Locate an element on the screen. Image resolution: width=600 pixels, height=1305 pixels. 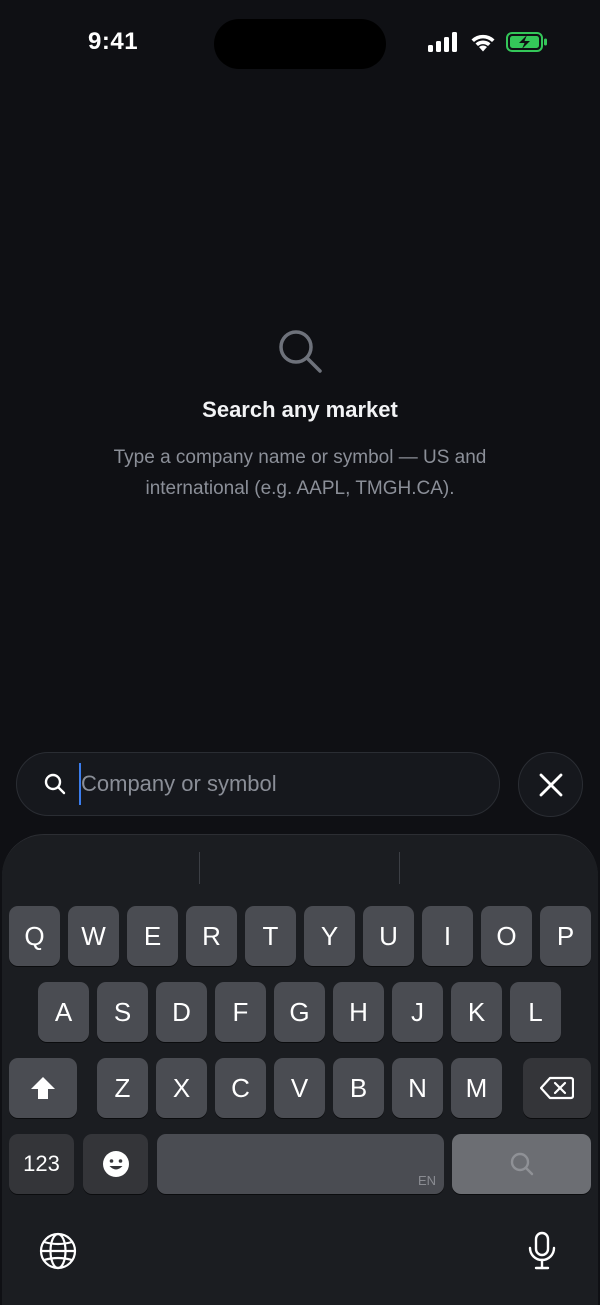
dynamic-island is located at coordinates (300, 44).